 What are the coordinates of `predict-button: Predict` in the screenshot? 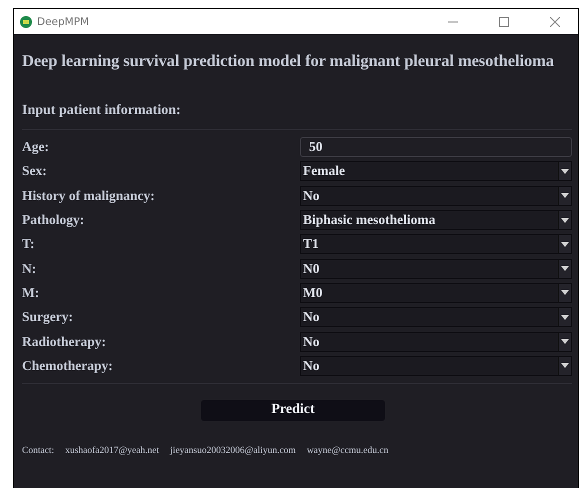 It's located at (293, 410).